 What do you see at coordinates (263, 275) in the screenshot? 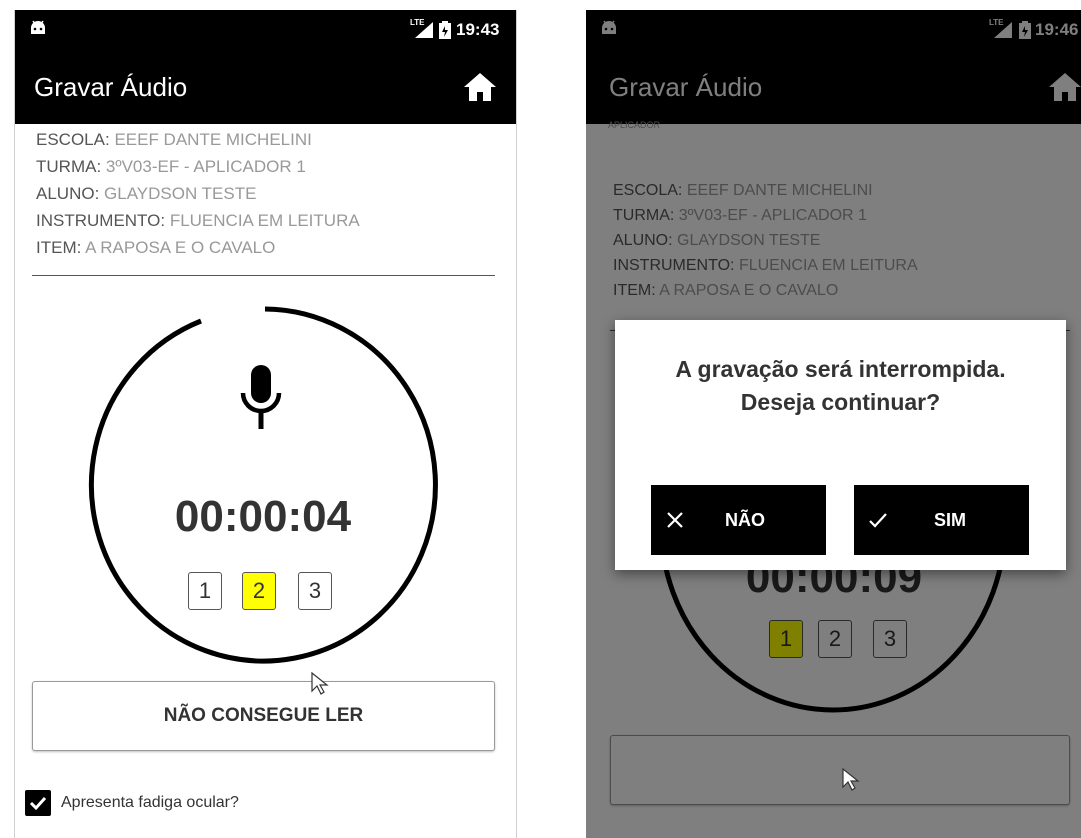
I see `divider` at bounding box center [263, 275].